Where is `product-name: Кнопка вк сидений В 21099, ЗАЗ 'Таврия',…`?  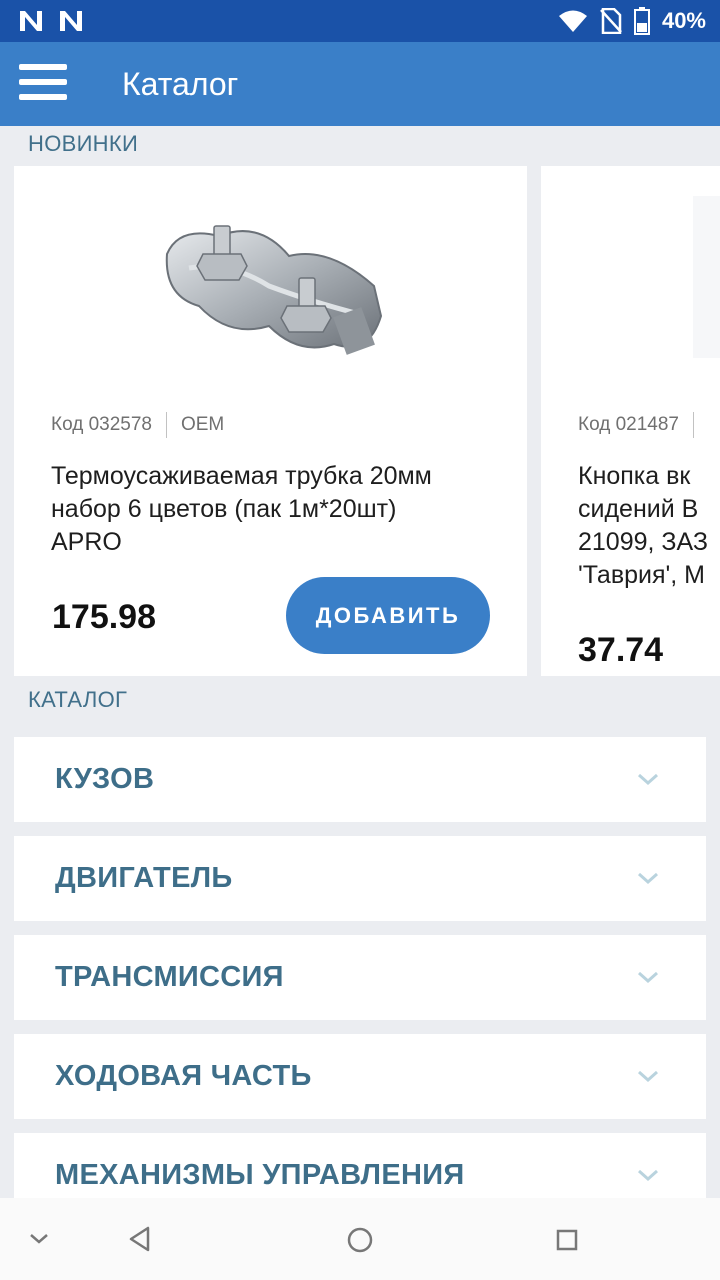 product-name: Кнопка вк сидений В 21099, ЗАЗ 'Таврия',… is located at coordinates (643, 526).